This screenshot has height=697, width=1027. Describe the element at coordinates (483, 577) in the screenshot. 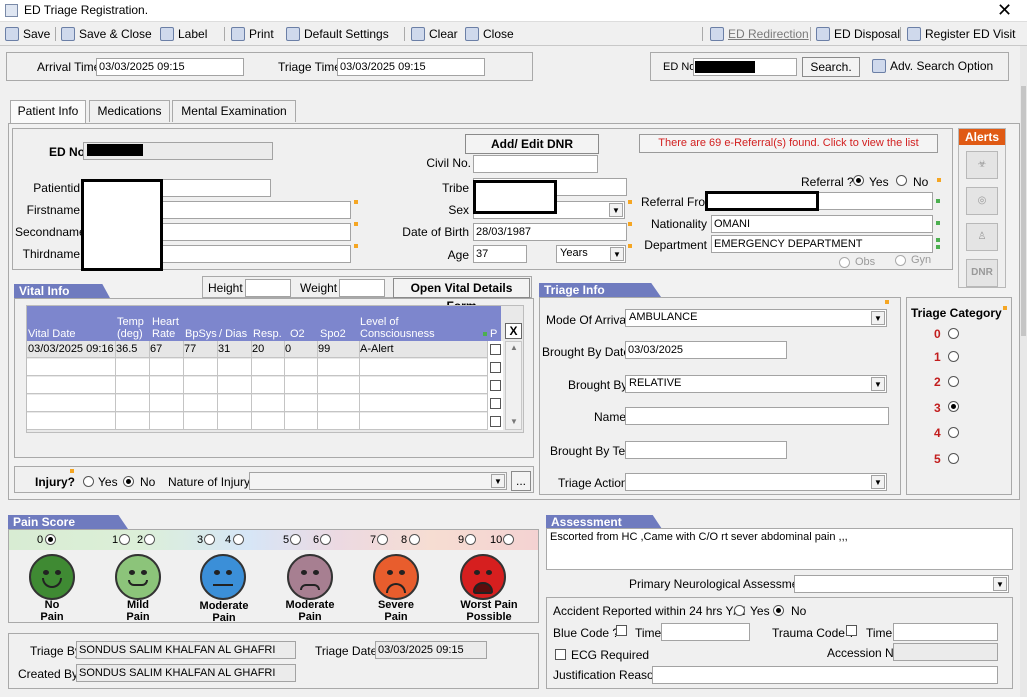

I see `worst-pain-face-icon` at that location.